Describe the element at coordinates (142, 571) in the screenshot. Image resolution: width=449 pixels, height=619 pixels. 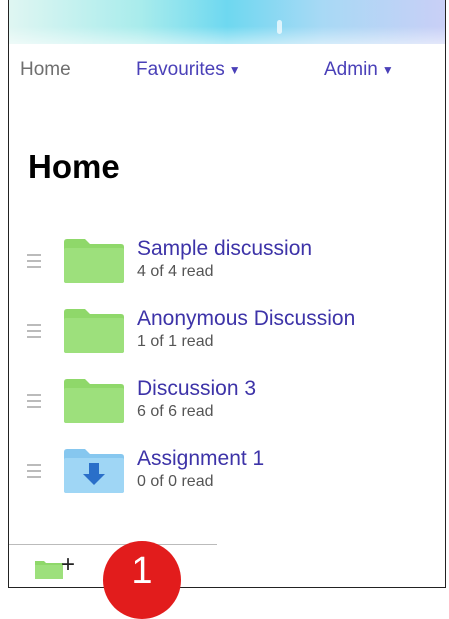
I see `annotation-number: 1` at that location.